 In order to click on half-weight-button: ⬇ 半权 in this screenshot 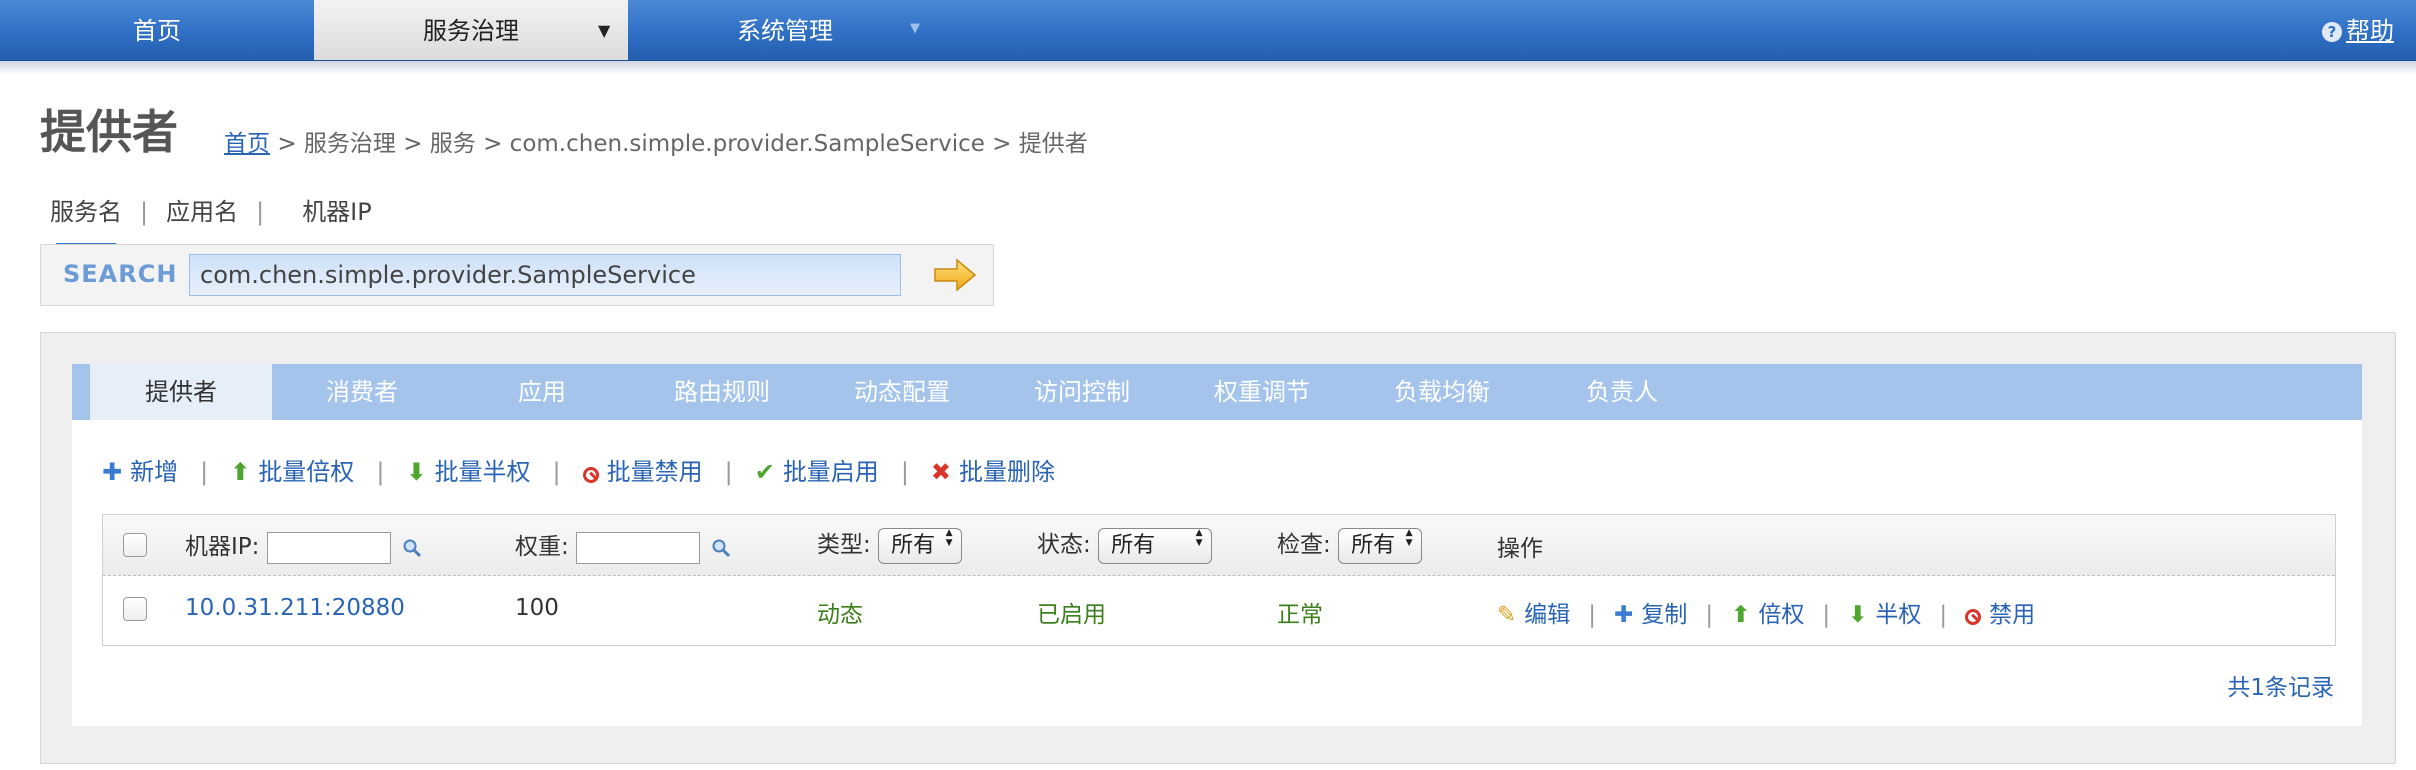, I will do `click(1884, 615)`.